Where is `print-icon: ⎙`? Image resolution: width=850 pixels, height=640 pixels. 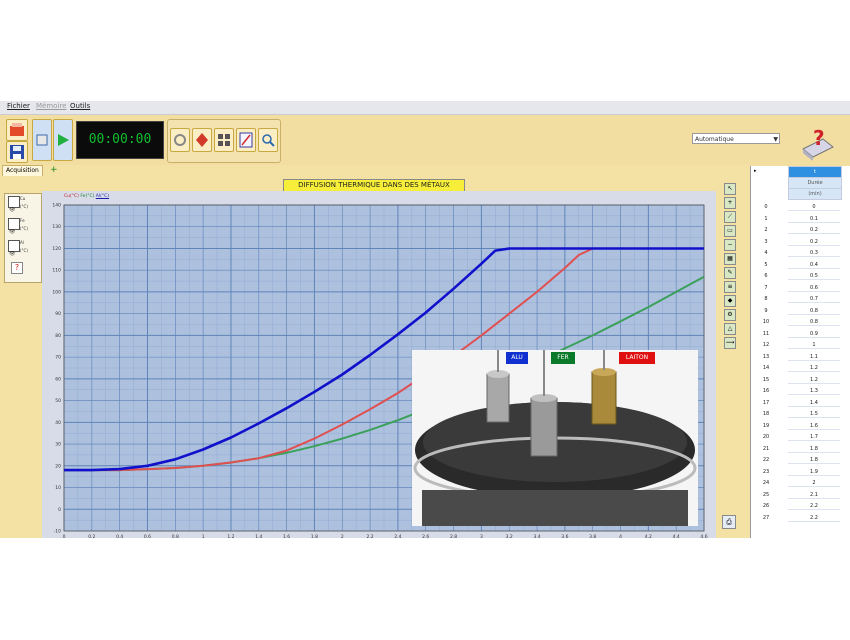 print-icon: ⎙ is located at coordinates (729, 522).